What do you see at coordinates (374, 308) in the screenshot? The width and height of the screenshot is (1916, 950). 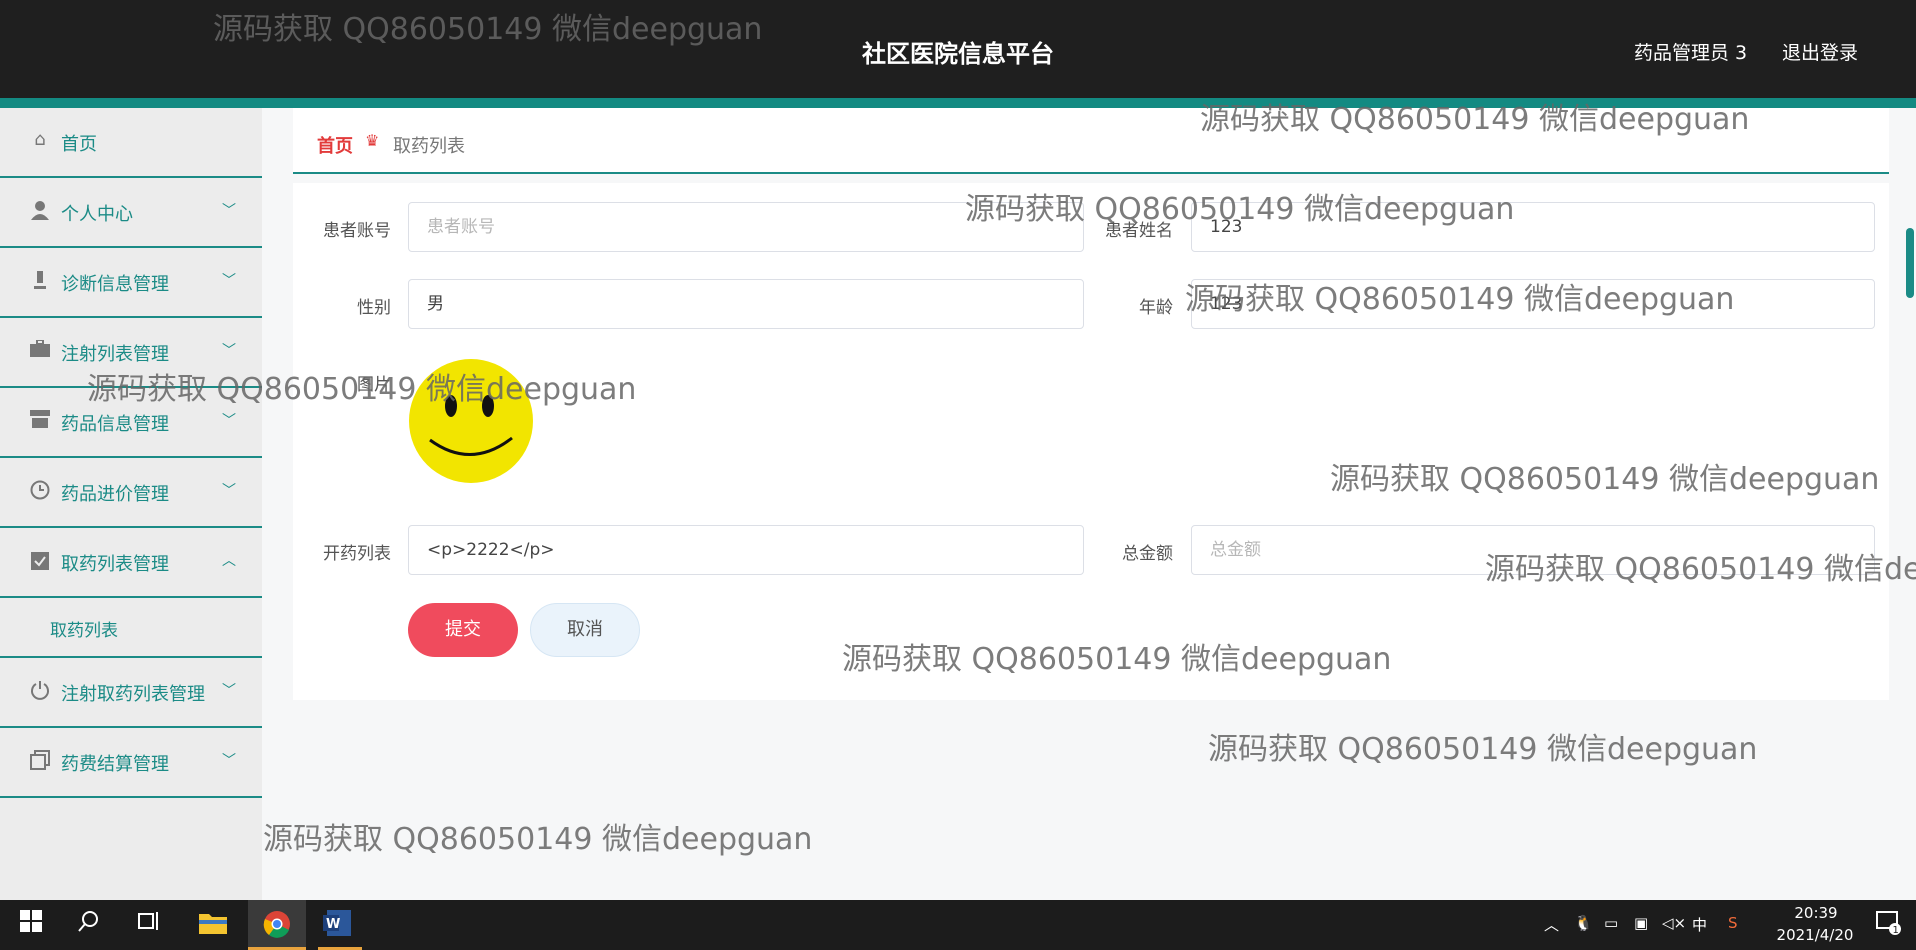 I see `gender-label: 性别` at bounding box center [374, 308].